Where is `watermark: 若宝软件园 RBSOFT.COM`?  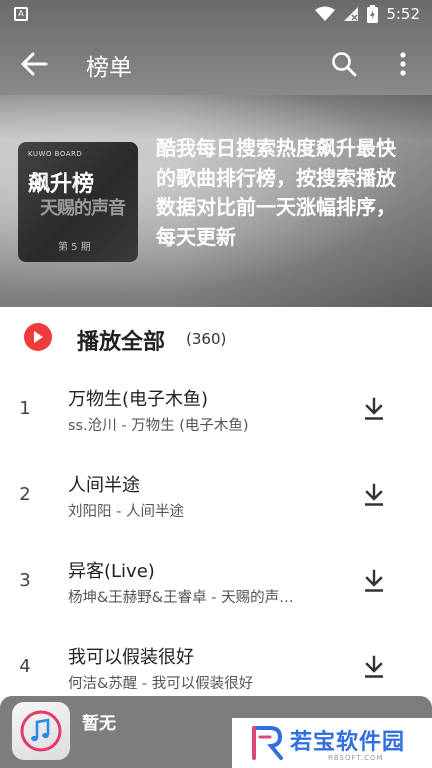 watermark: 若宝软件园 RBSOFT.COM is located at coordinates (332, 743).